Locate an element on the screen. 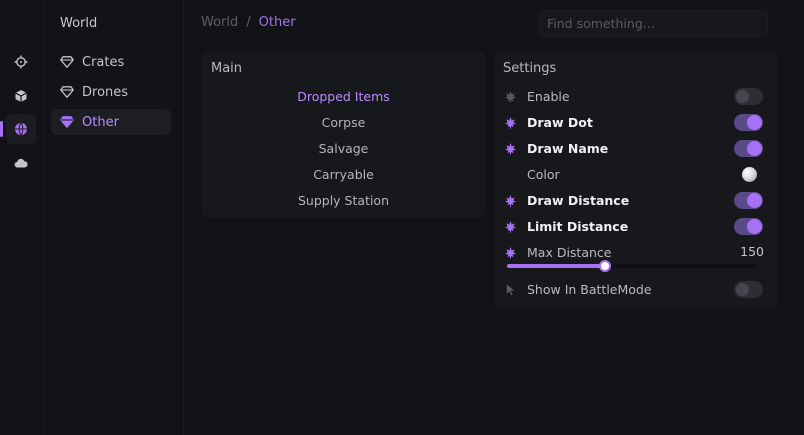 The width and height of the screenshot is (804, 435). sidebar-title: World is located at coordinates (79, 23).